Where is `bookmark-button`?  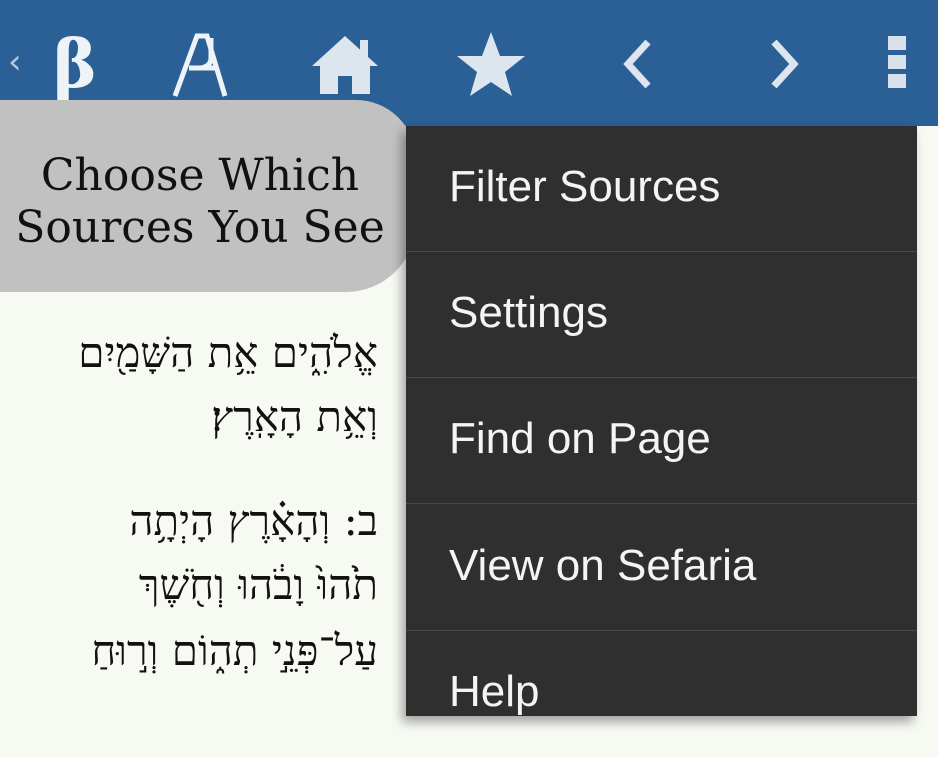
bookmark-button is located at coordinates (491, 64).